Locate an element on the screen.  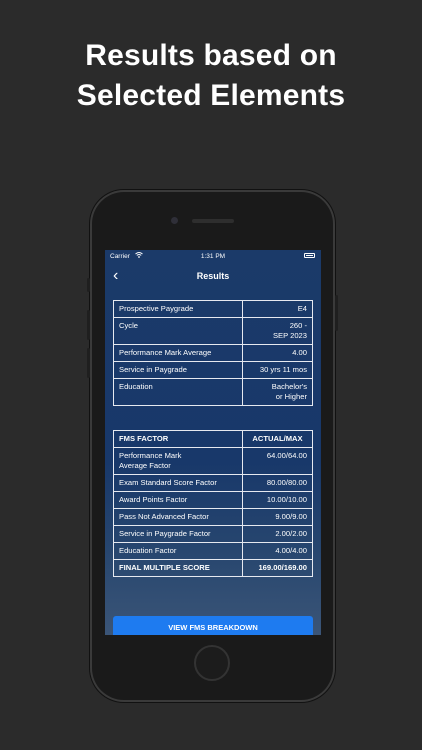
fms-factor-header: FMS FACTOR is located at coordinates (178, 439).